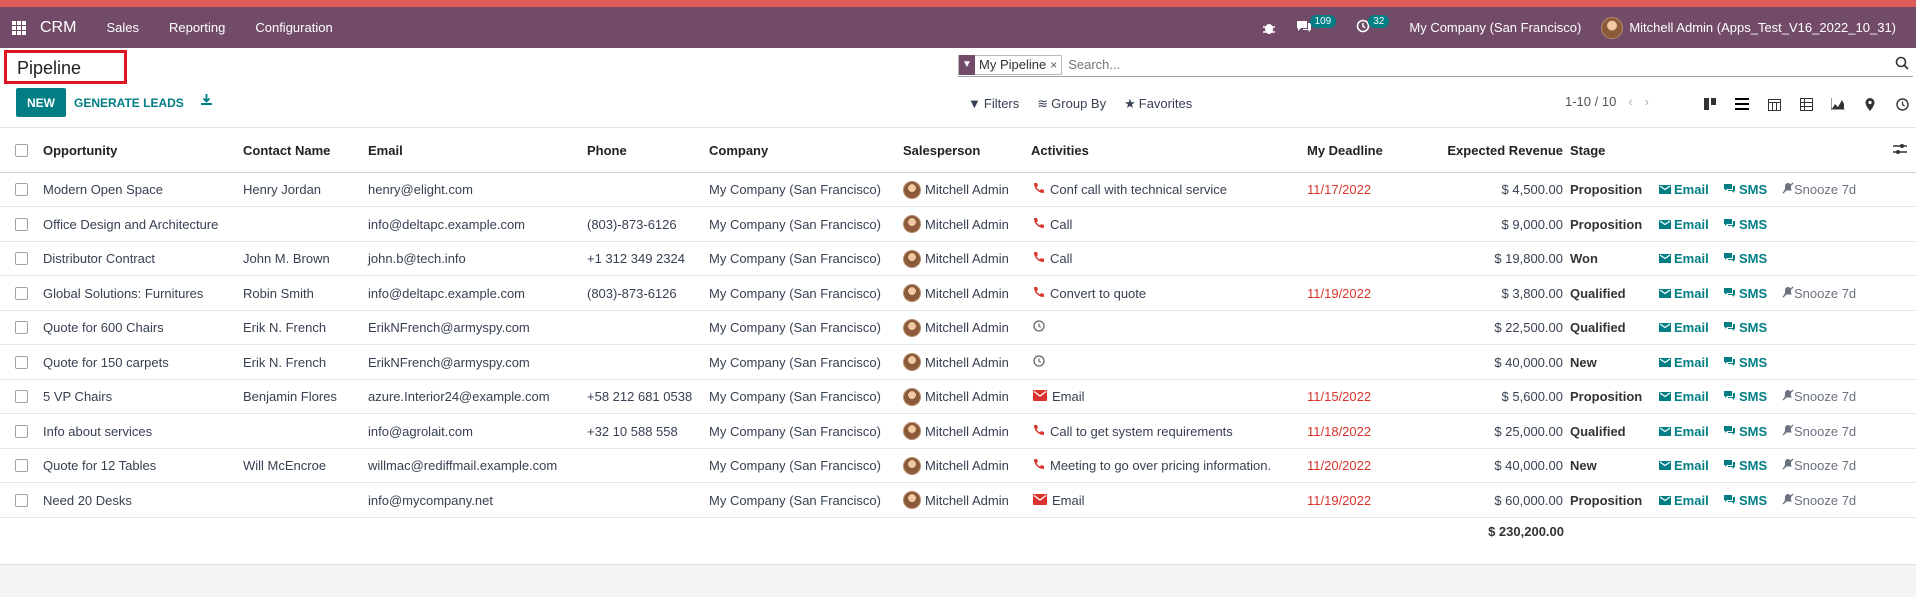 The height and width of the screenshot is (597, 1916). Describe the element at coordinates (197, 27) in the screenshot. I see `menu-reporting: Reporting` at that location.